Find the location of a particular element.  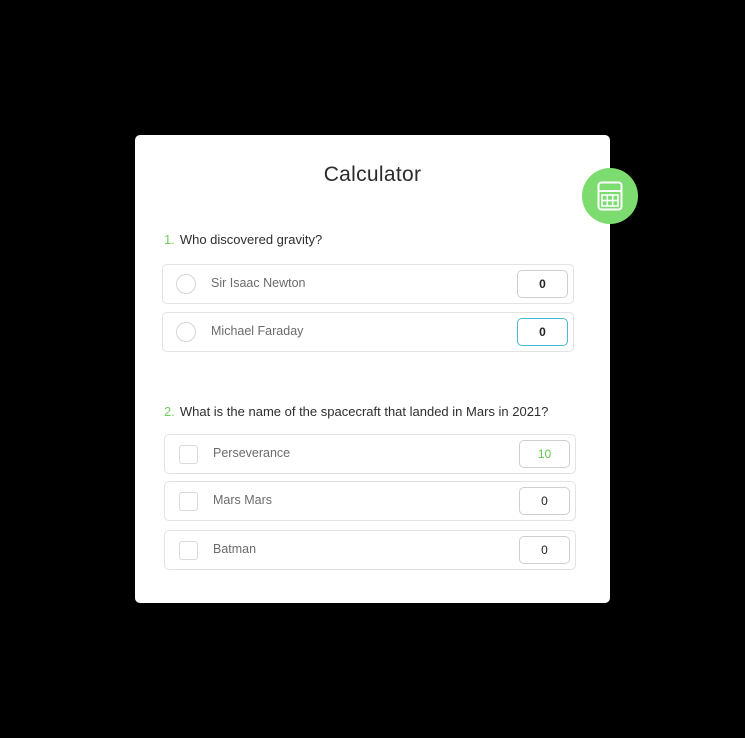

option-label: Perseverance is located at coordinates (252, 453).